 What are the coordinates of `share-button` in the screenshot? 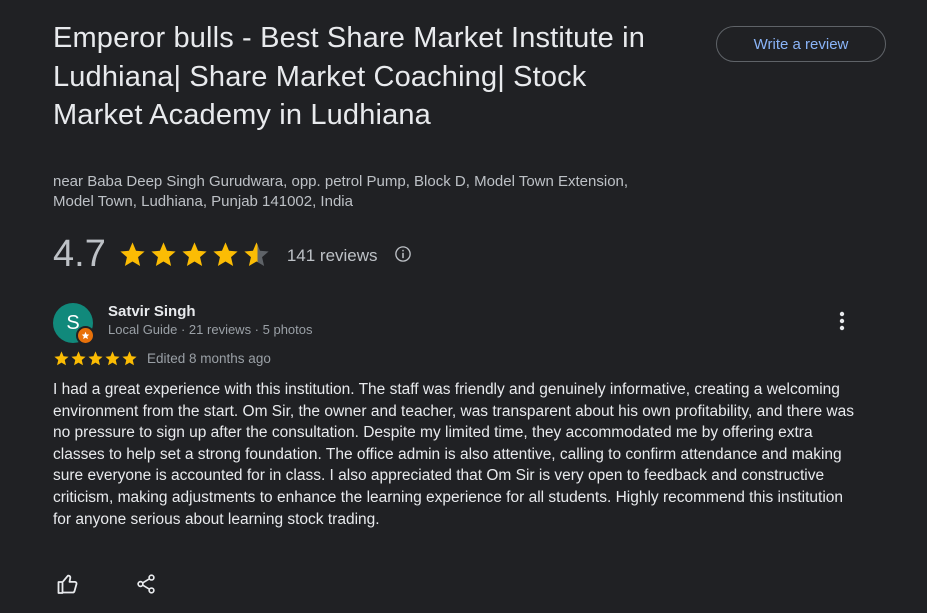 It's located at (146, 584).